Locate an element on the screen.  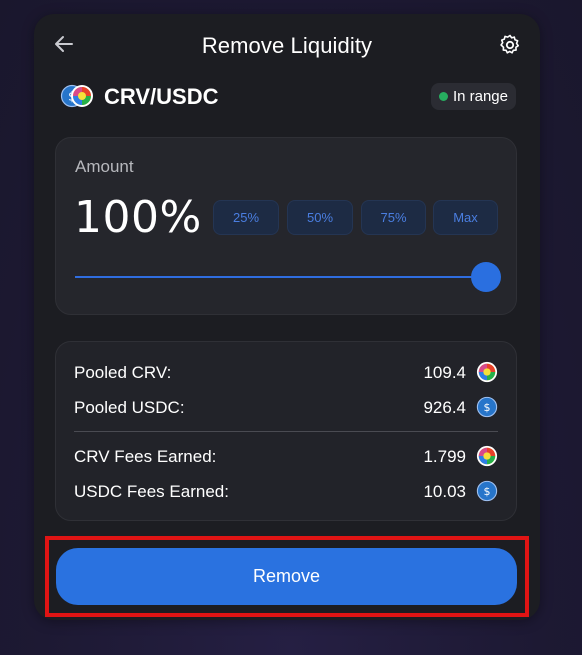
pooled-crv-row: Pooled CRV: 109.4 is located at coordinates (286, 373).